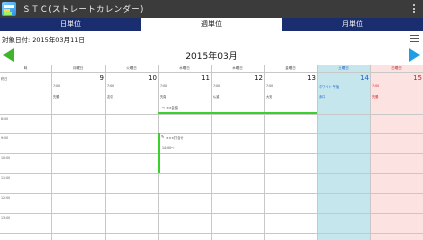 The width and height of the screenshot is (423, 240). Describe the element at coordinates (110, 97) in the screenshot. I see `tue-line-2: 友引` at that location.